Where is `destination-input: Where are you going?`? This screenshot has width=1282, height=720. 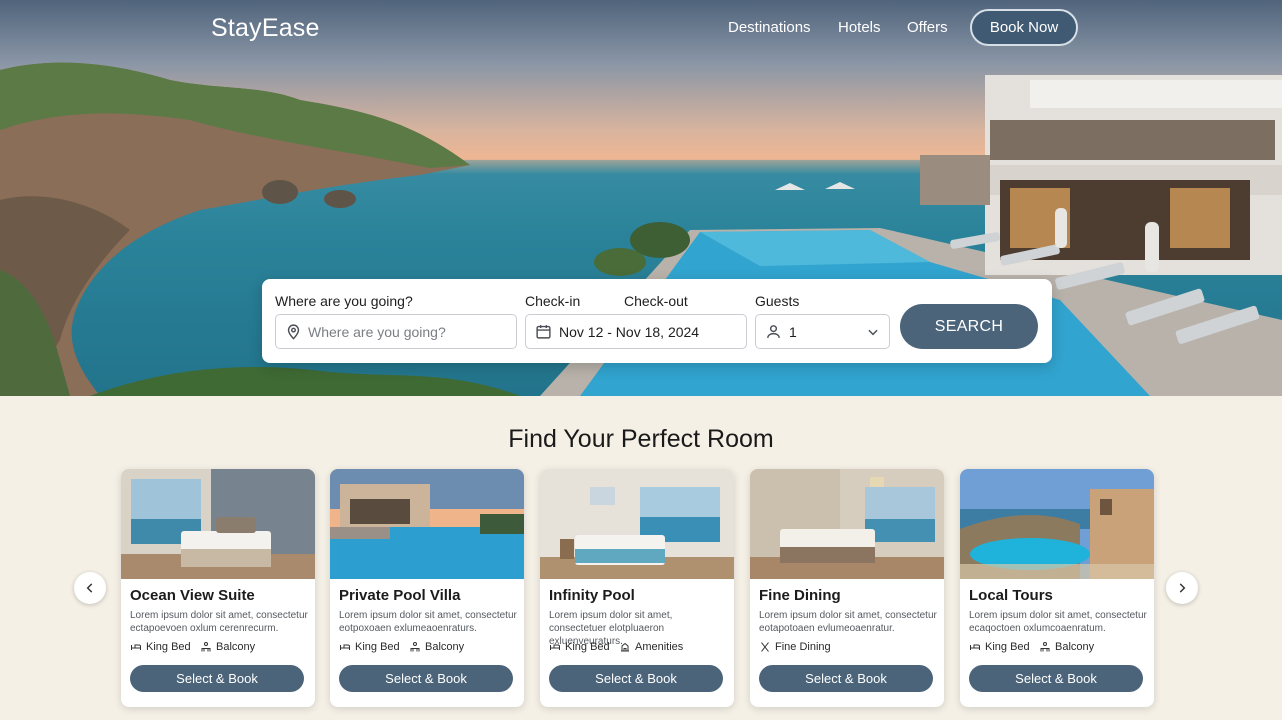 destination-input: Where are you going? is located at coordinates (396, 331).